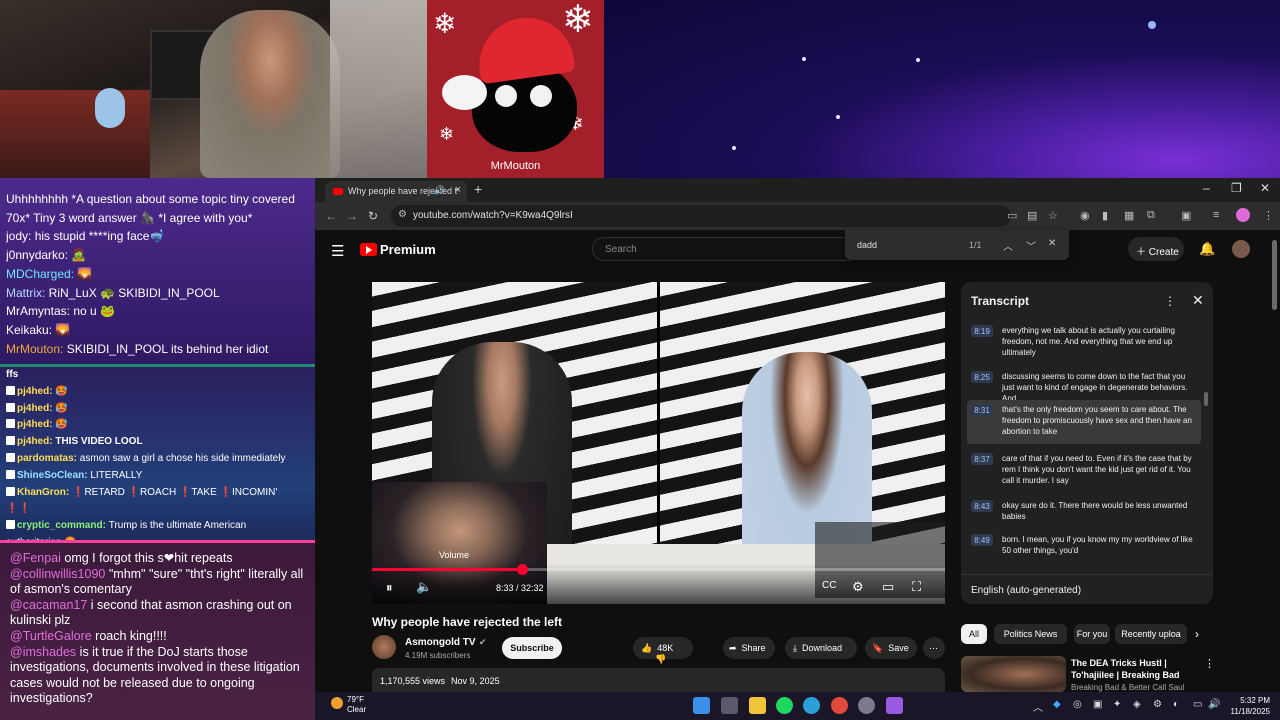 The image size is (1280, 720). What do you see at coordinates (398, 249) in the screenshot?
I see `youtube-logo: Premium` at bounding box center [398, 249].